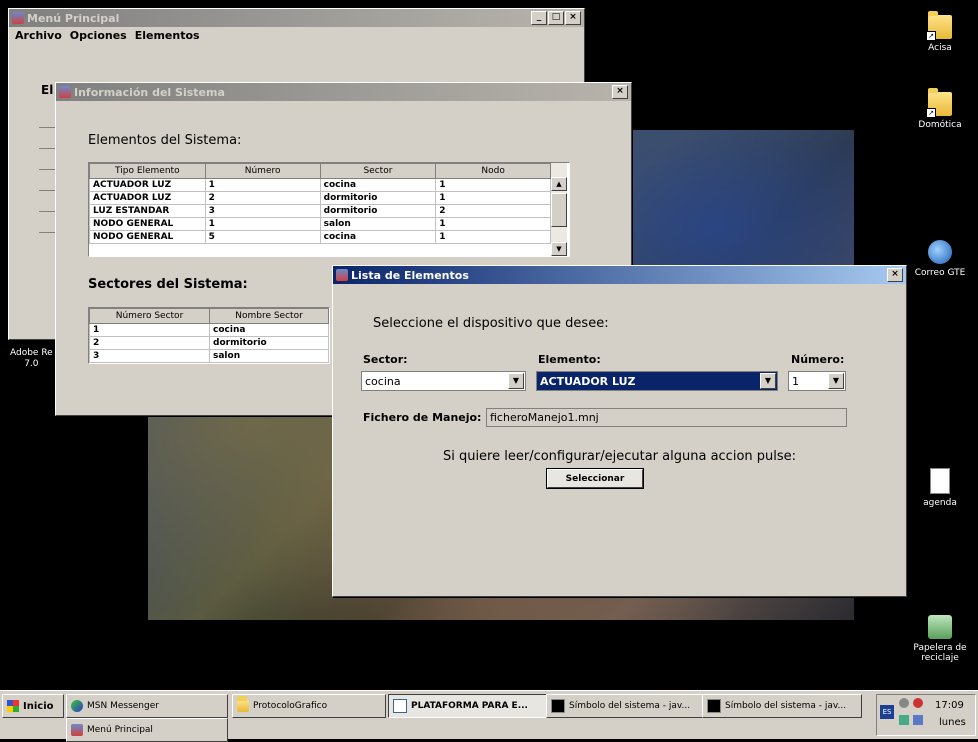 This screenshot has width=978, height=742. Describe the element at coordinates (926, 715) in the screenshot. I see `system-tray: ES 17:09 lunes` at that location.